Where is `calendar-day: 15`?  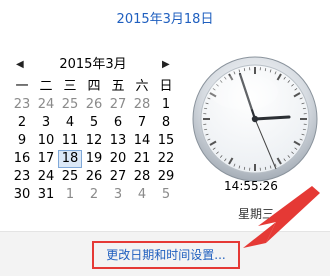 calendar-day: 15 is located at coordinates (166, 141).